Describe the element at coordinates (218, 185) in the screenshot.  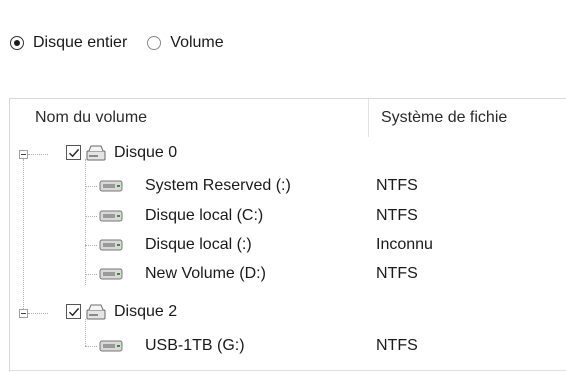
I see `volume-name: System Reserved (:)` at that location.